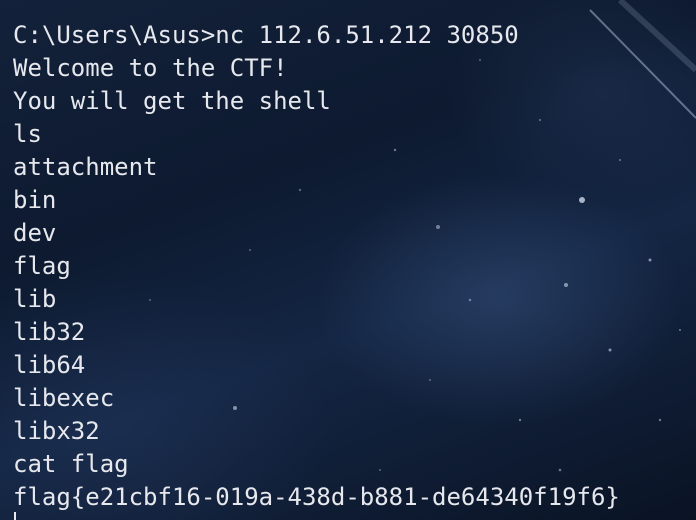 This screenshot has height=520, width=696. I want to click on text-cursor, so click(15, 516).